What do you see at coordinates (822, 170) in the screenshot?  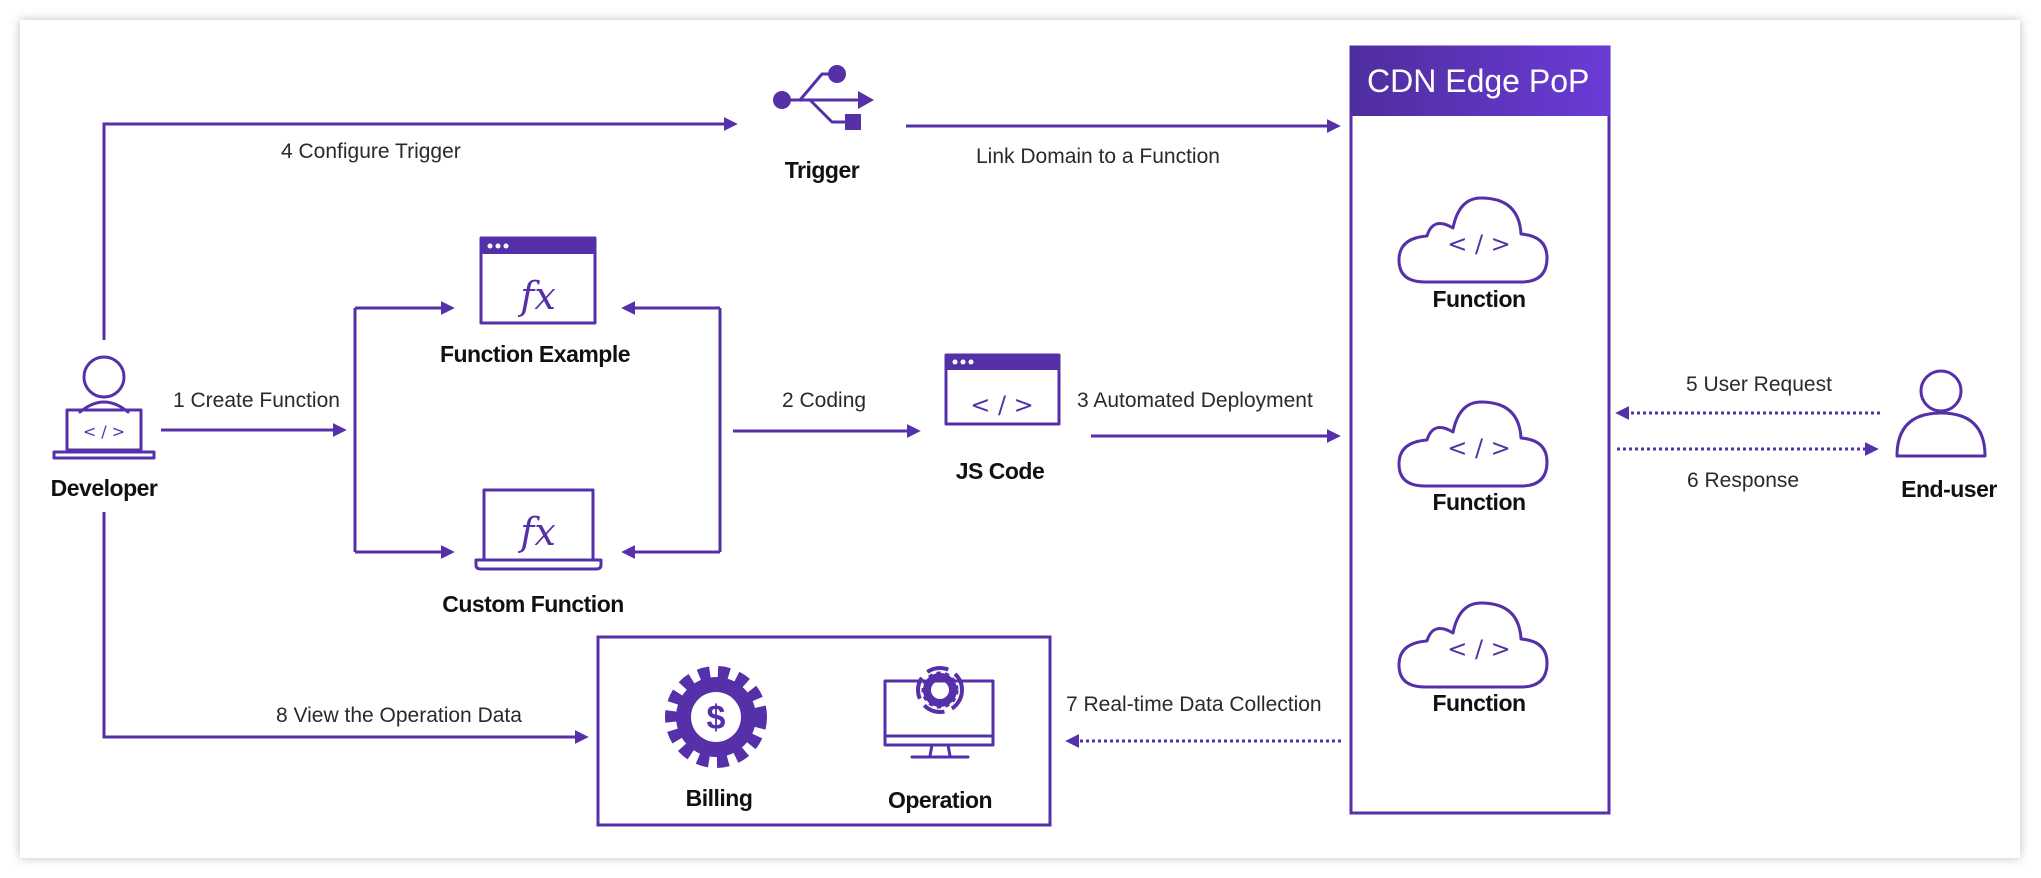 I see `trigger-label: Trigger` at bounding box center [822, 170].